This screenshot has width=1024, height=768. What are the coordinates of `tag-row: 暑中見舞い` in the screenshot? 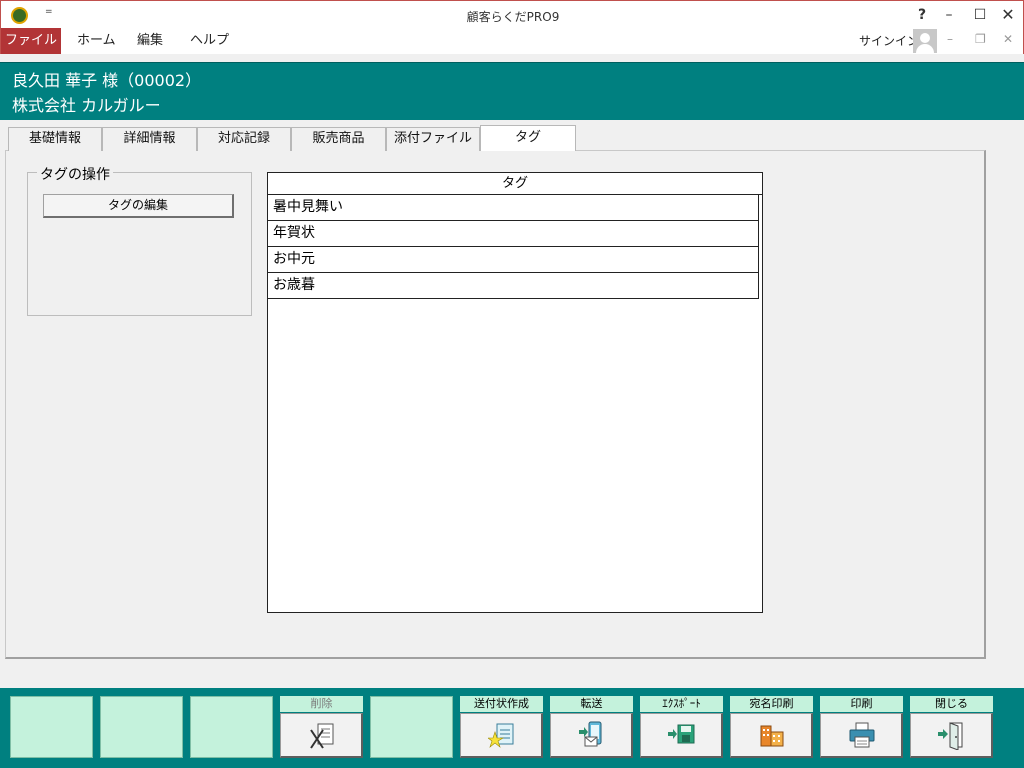 It's located at (513, 208).